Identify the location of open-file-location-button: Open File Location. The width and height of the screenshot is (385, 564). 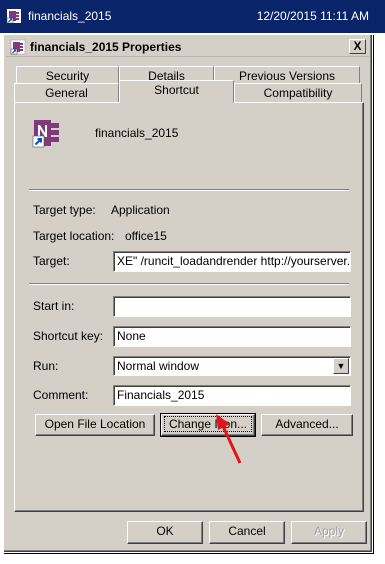
(95, 425).